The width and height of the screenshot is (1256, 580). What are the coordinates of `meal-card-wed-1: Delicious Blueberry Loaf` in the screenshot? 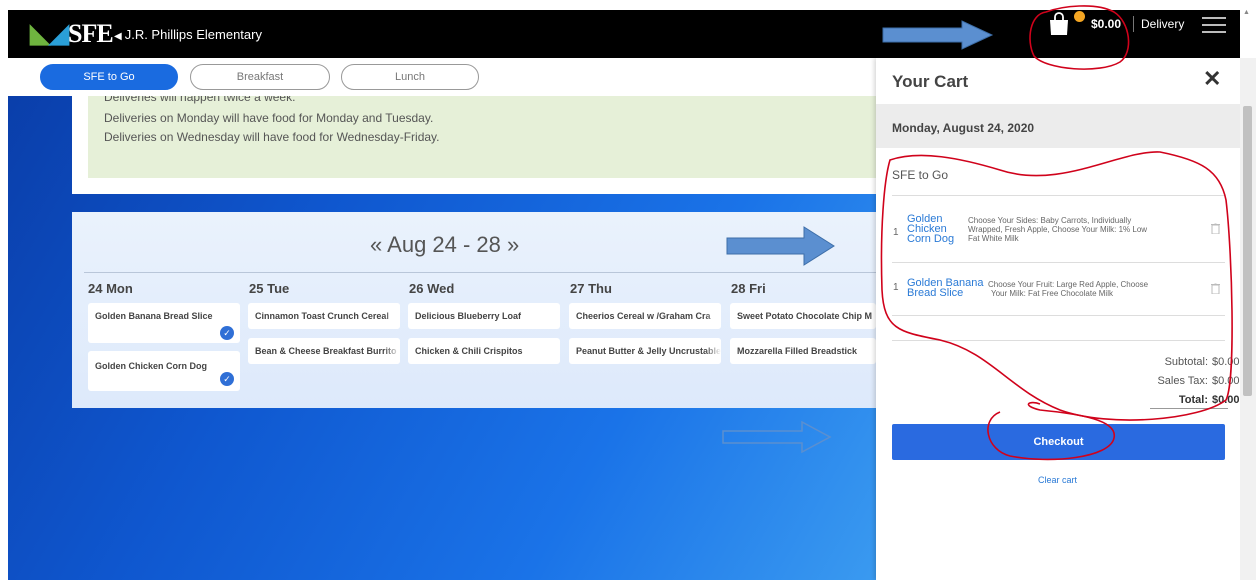 It's located at (484, 316).